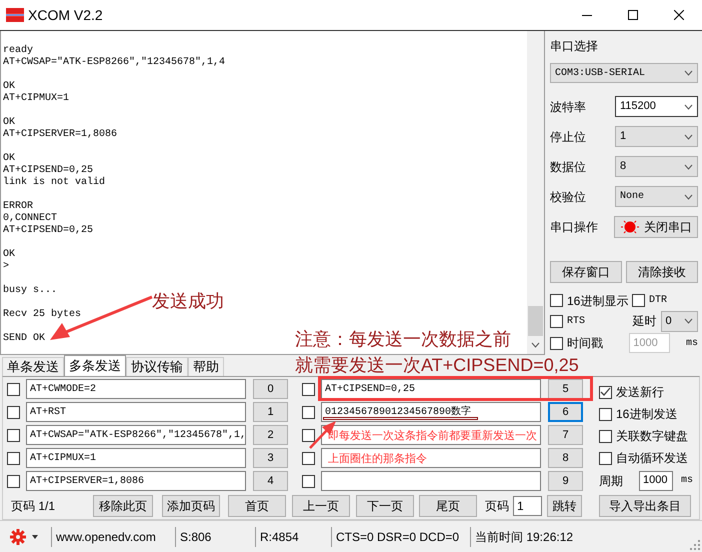 The height and width of the screenshot is (552, 702). I want to click on period-field: 1000, so click(656, 480).